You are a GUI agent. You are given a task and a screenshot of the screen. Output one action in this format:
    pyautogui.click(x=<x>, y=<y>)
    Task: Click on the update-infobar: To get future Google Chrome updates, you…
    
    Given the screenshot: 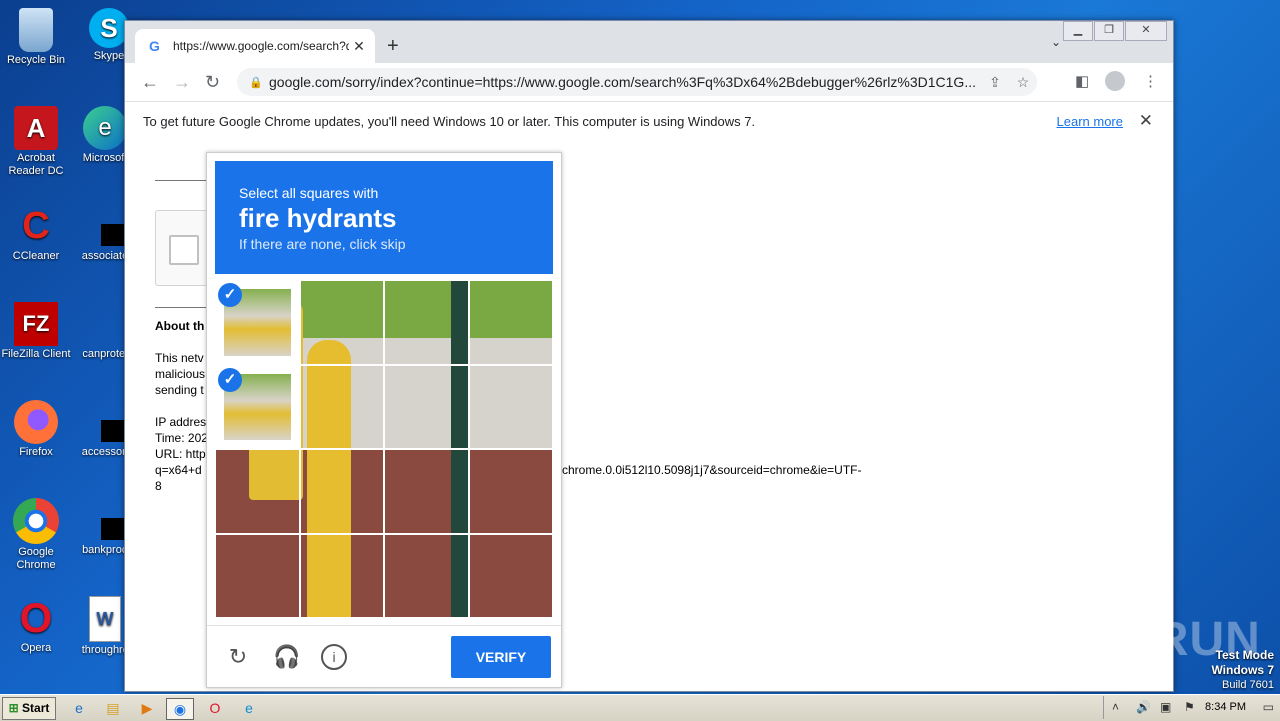 What is the action you would take?
    pyautogui.click(x=649, y=122)
    